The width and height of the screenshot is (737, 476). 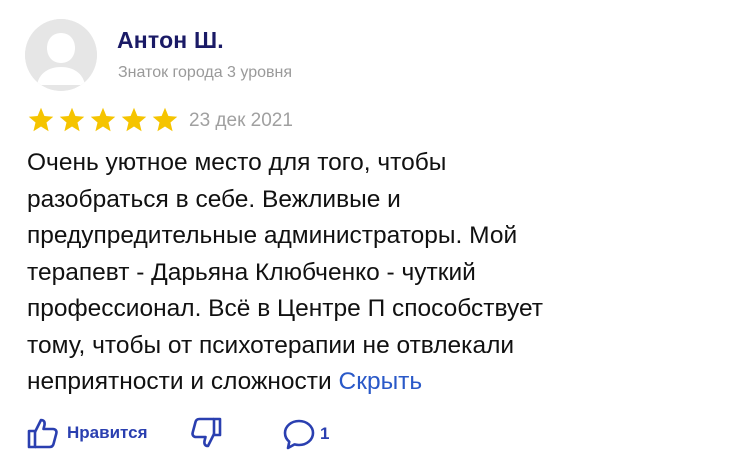 I want to click on comment-button: 1, so click(x=305, y=434).